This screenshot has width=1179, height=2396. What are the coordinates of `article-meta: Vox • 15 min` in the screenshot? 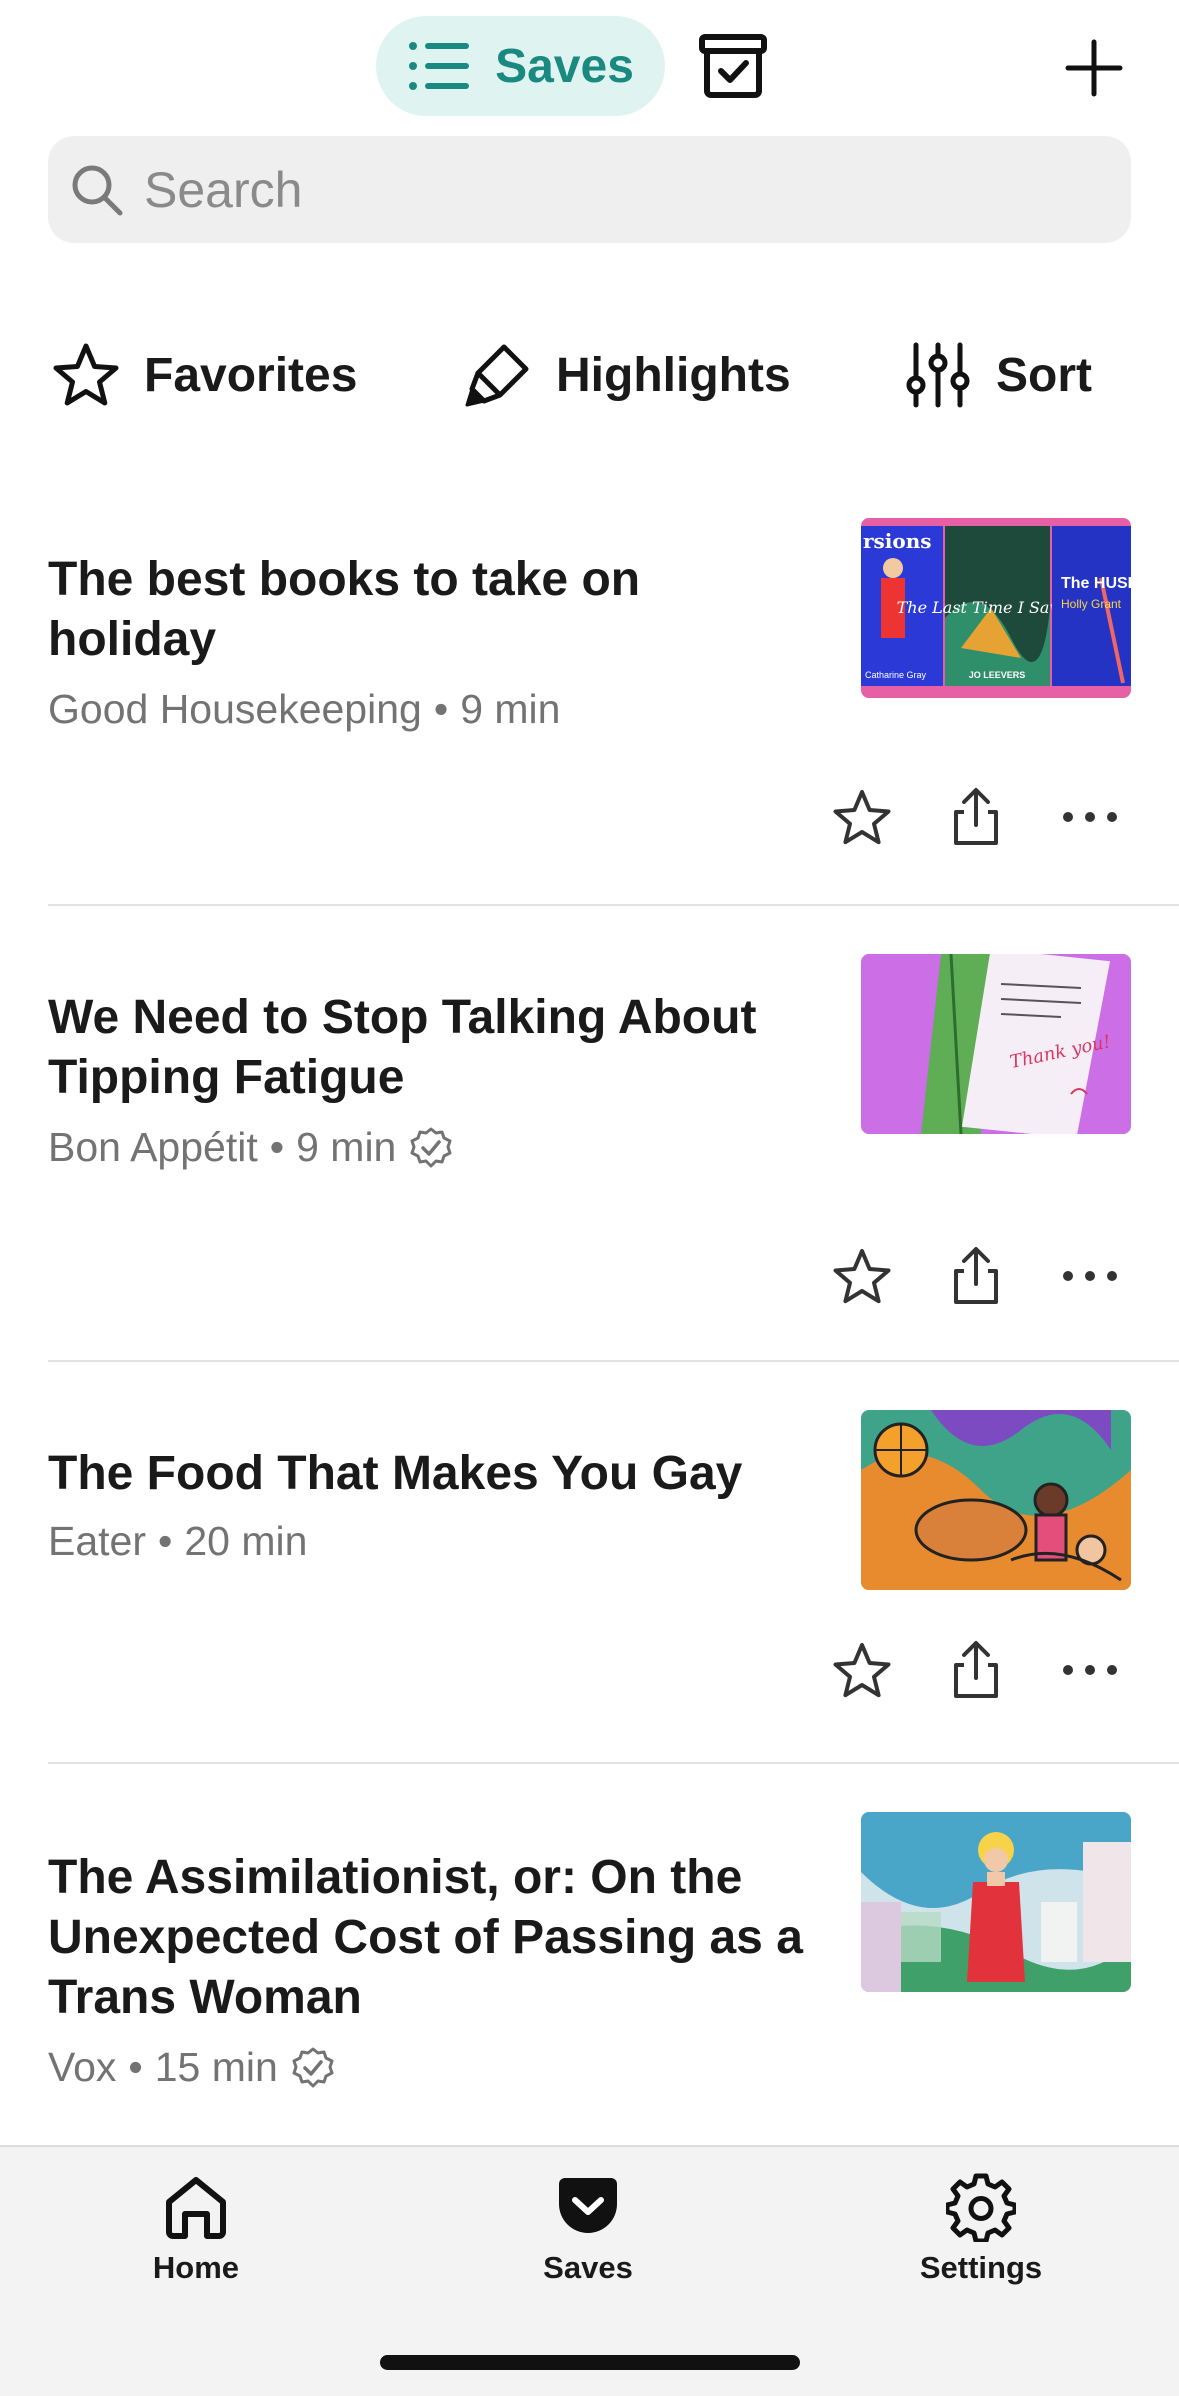 It's located at (192, 2067).